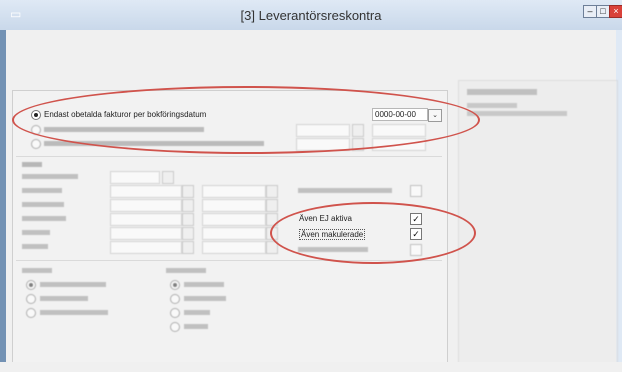 Image resolution: width=622 pixels, height=372 pixels. I want to click on window-title: [3] Leverantörsreskontra, so click(311, 15).